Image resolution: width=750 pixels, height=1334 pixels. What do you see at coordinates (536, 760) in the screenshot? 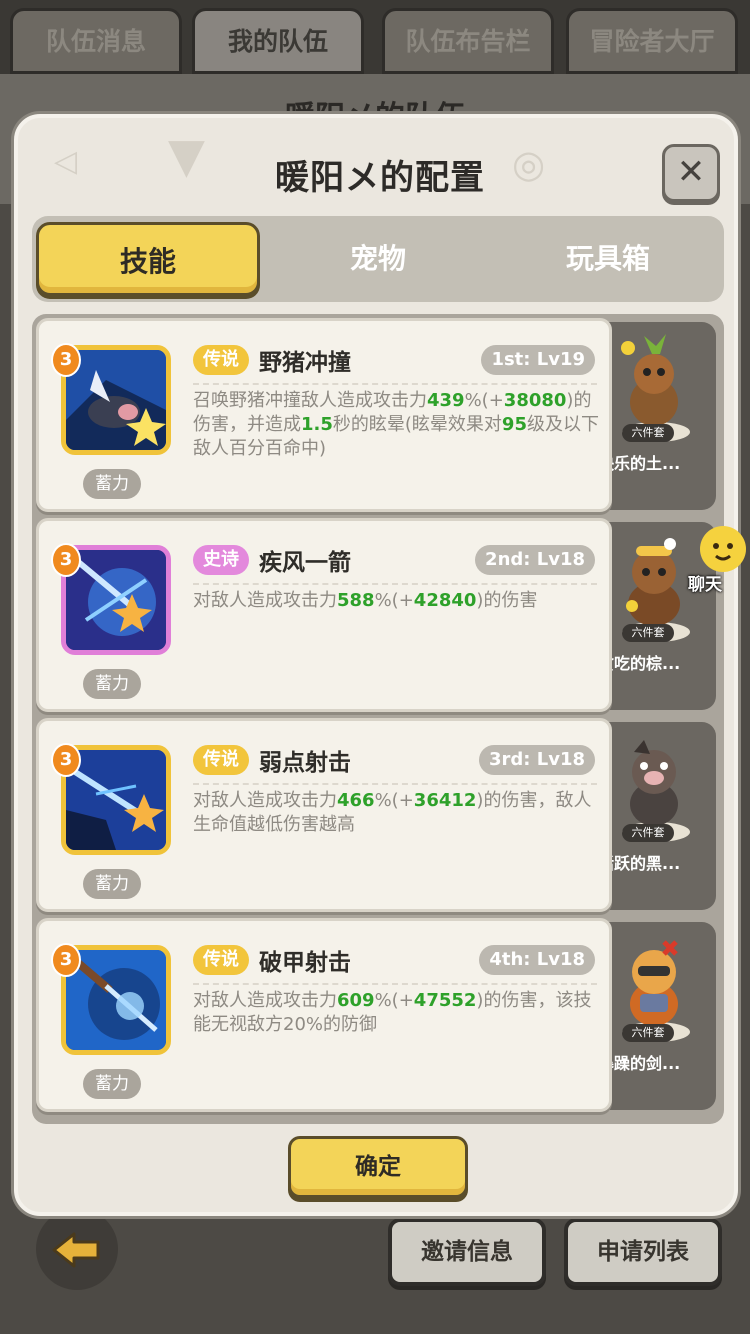
I see `skill-slot-level: 3rd: Lv18` at bounding box center [536, 760].